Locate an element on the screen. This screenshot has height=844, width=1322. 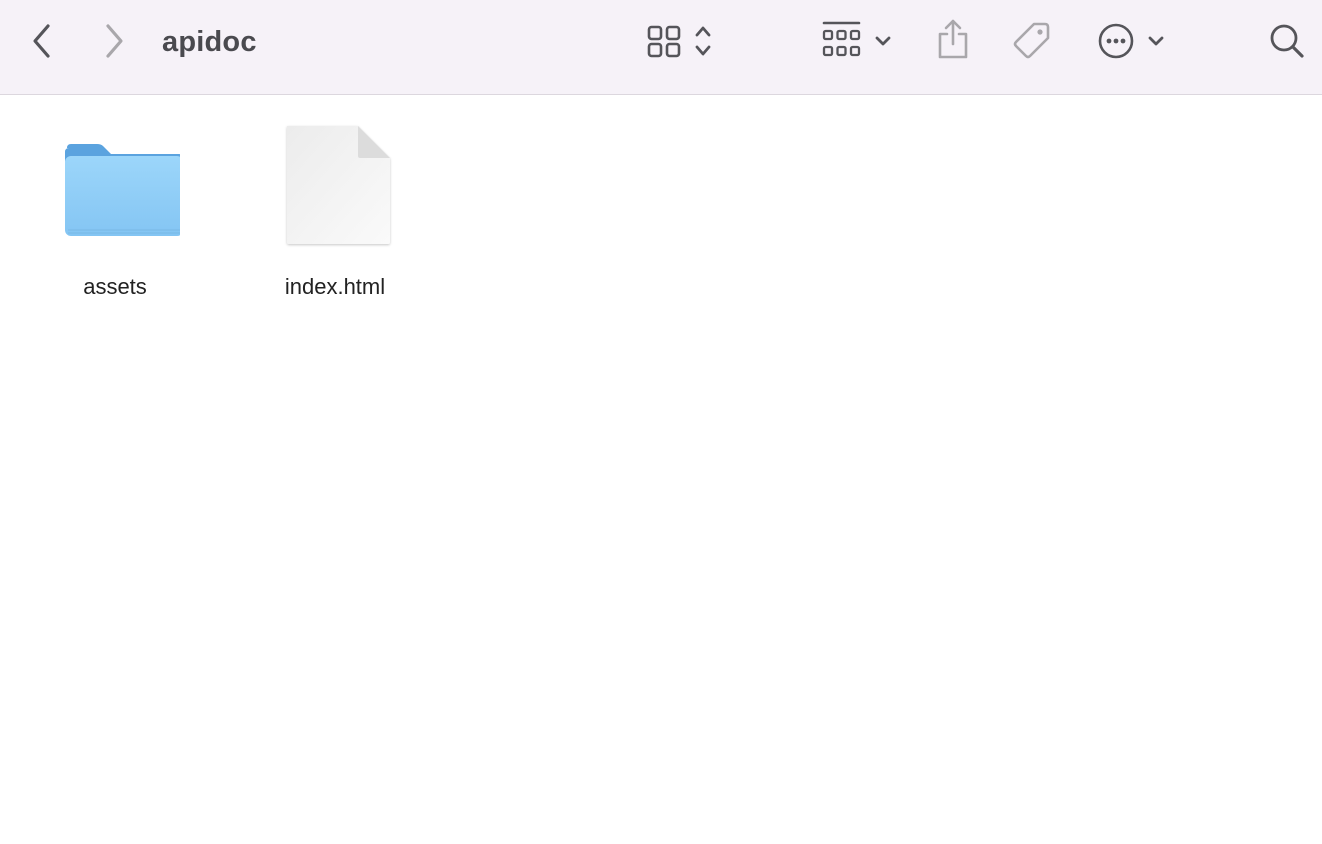
search-icon is located at coordinates (1287, 41).